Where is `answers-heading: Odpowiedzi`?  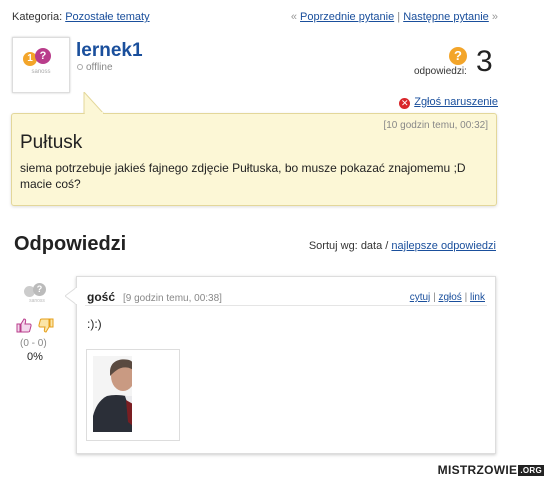
answers-heading: Odpowiedzi is located at coordinates (70, 244).